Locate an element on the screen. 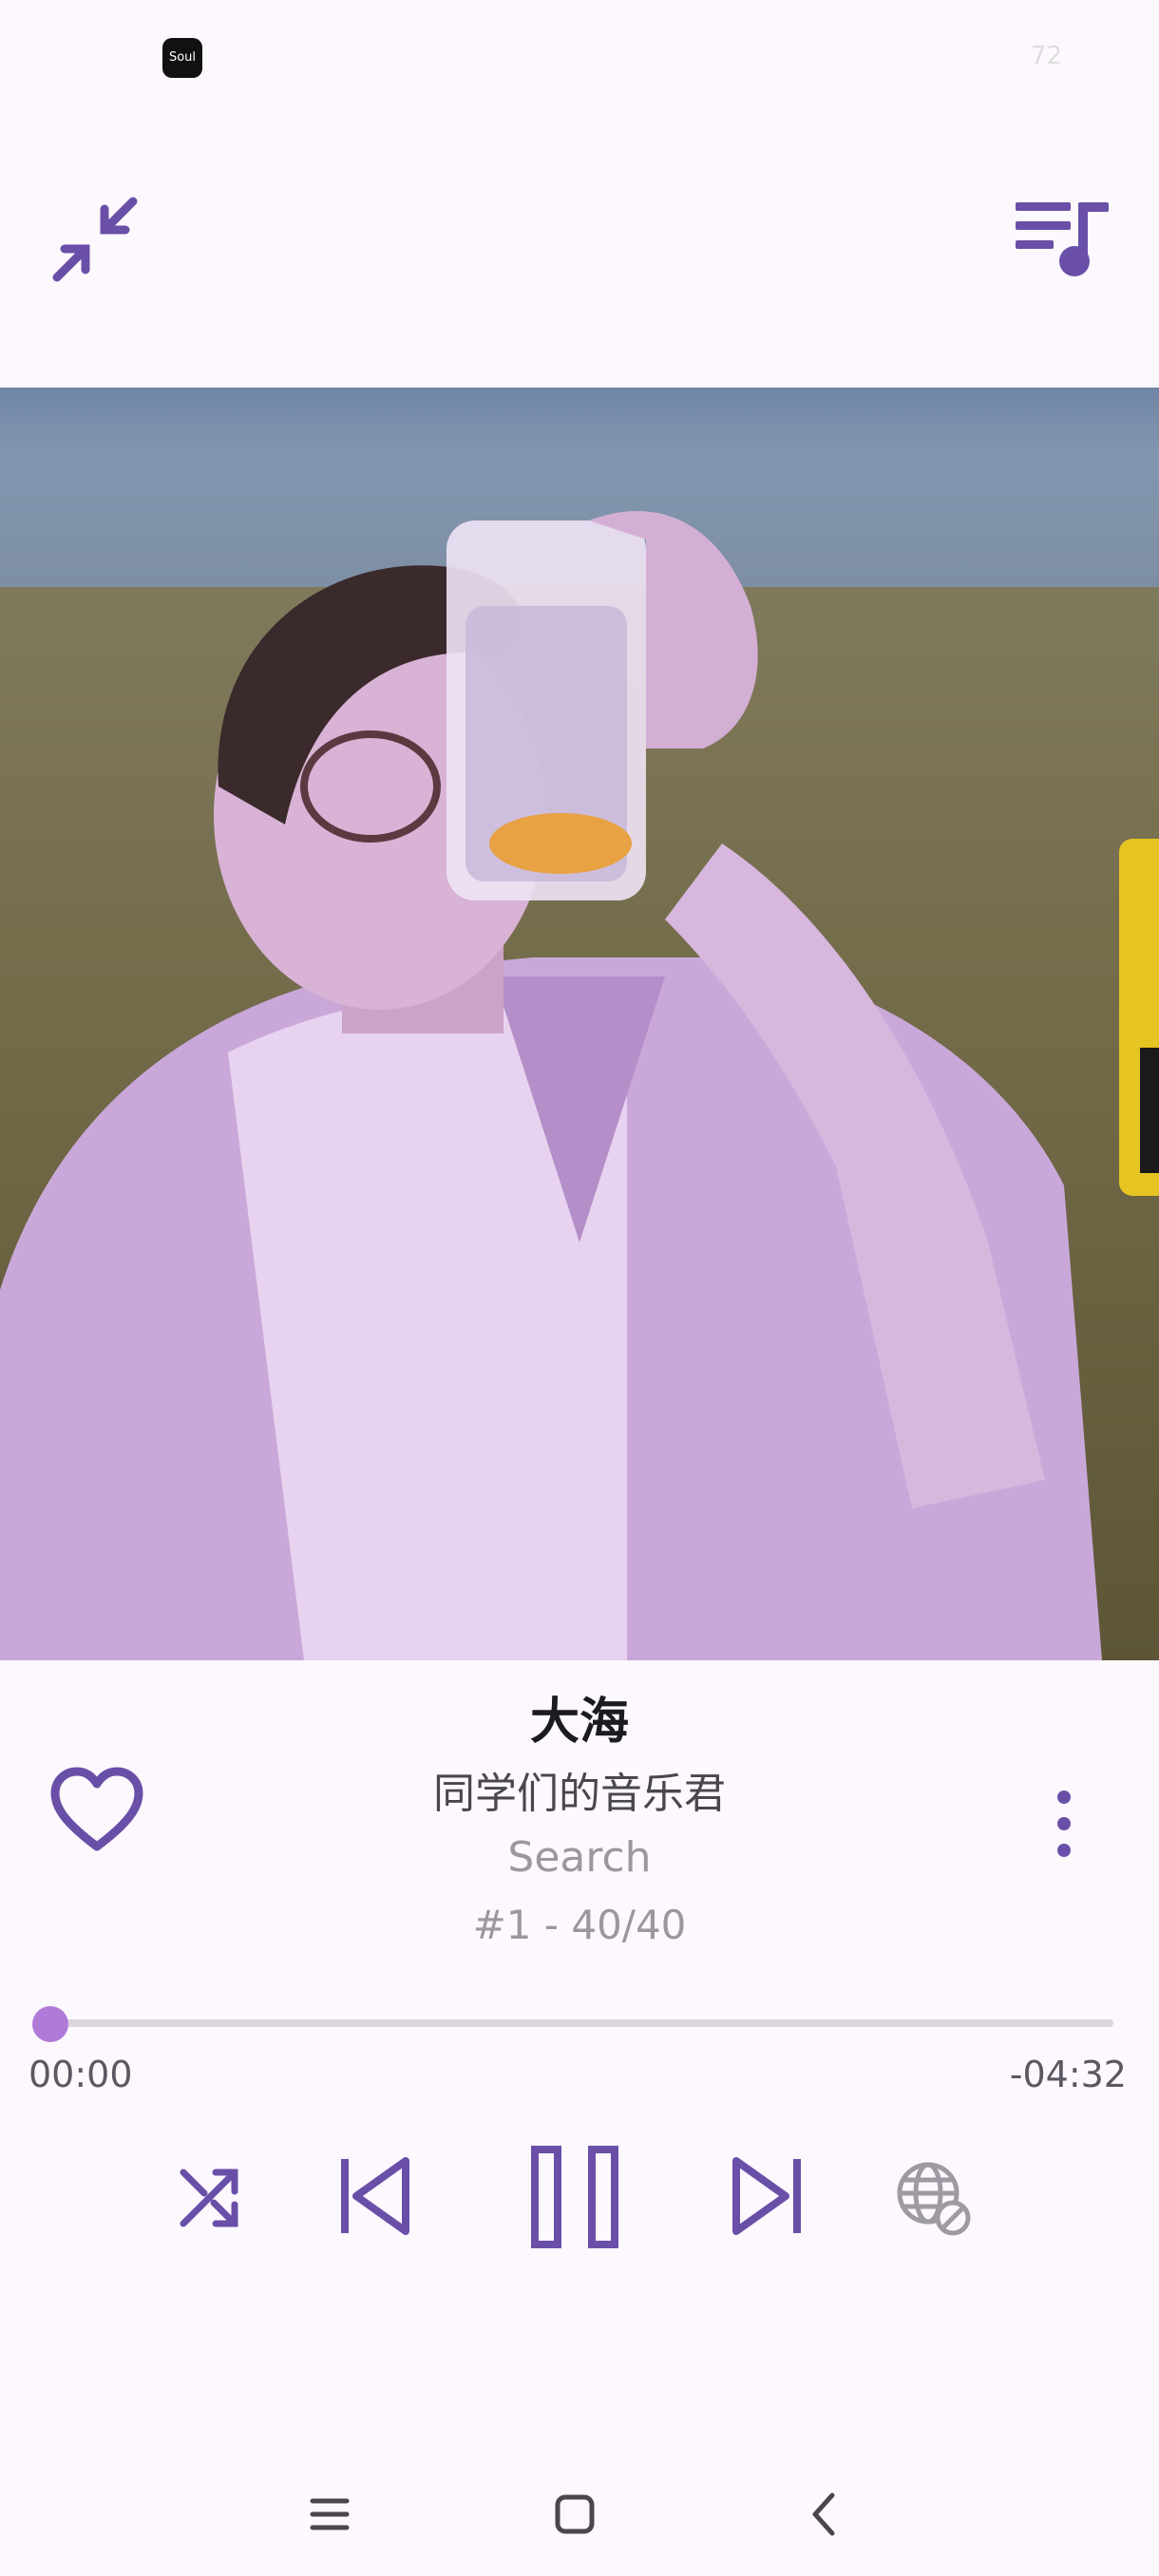 The height and width of the screenshot is (2576, 1159). more-vert-icon is located at coordinates (1064, 1823).